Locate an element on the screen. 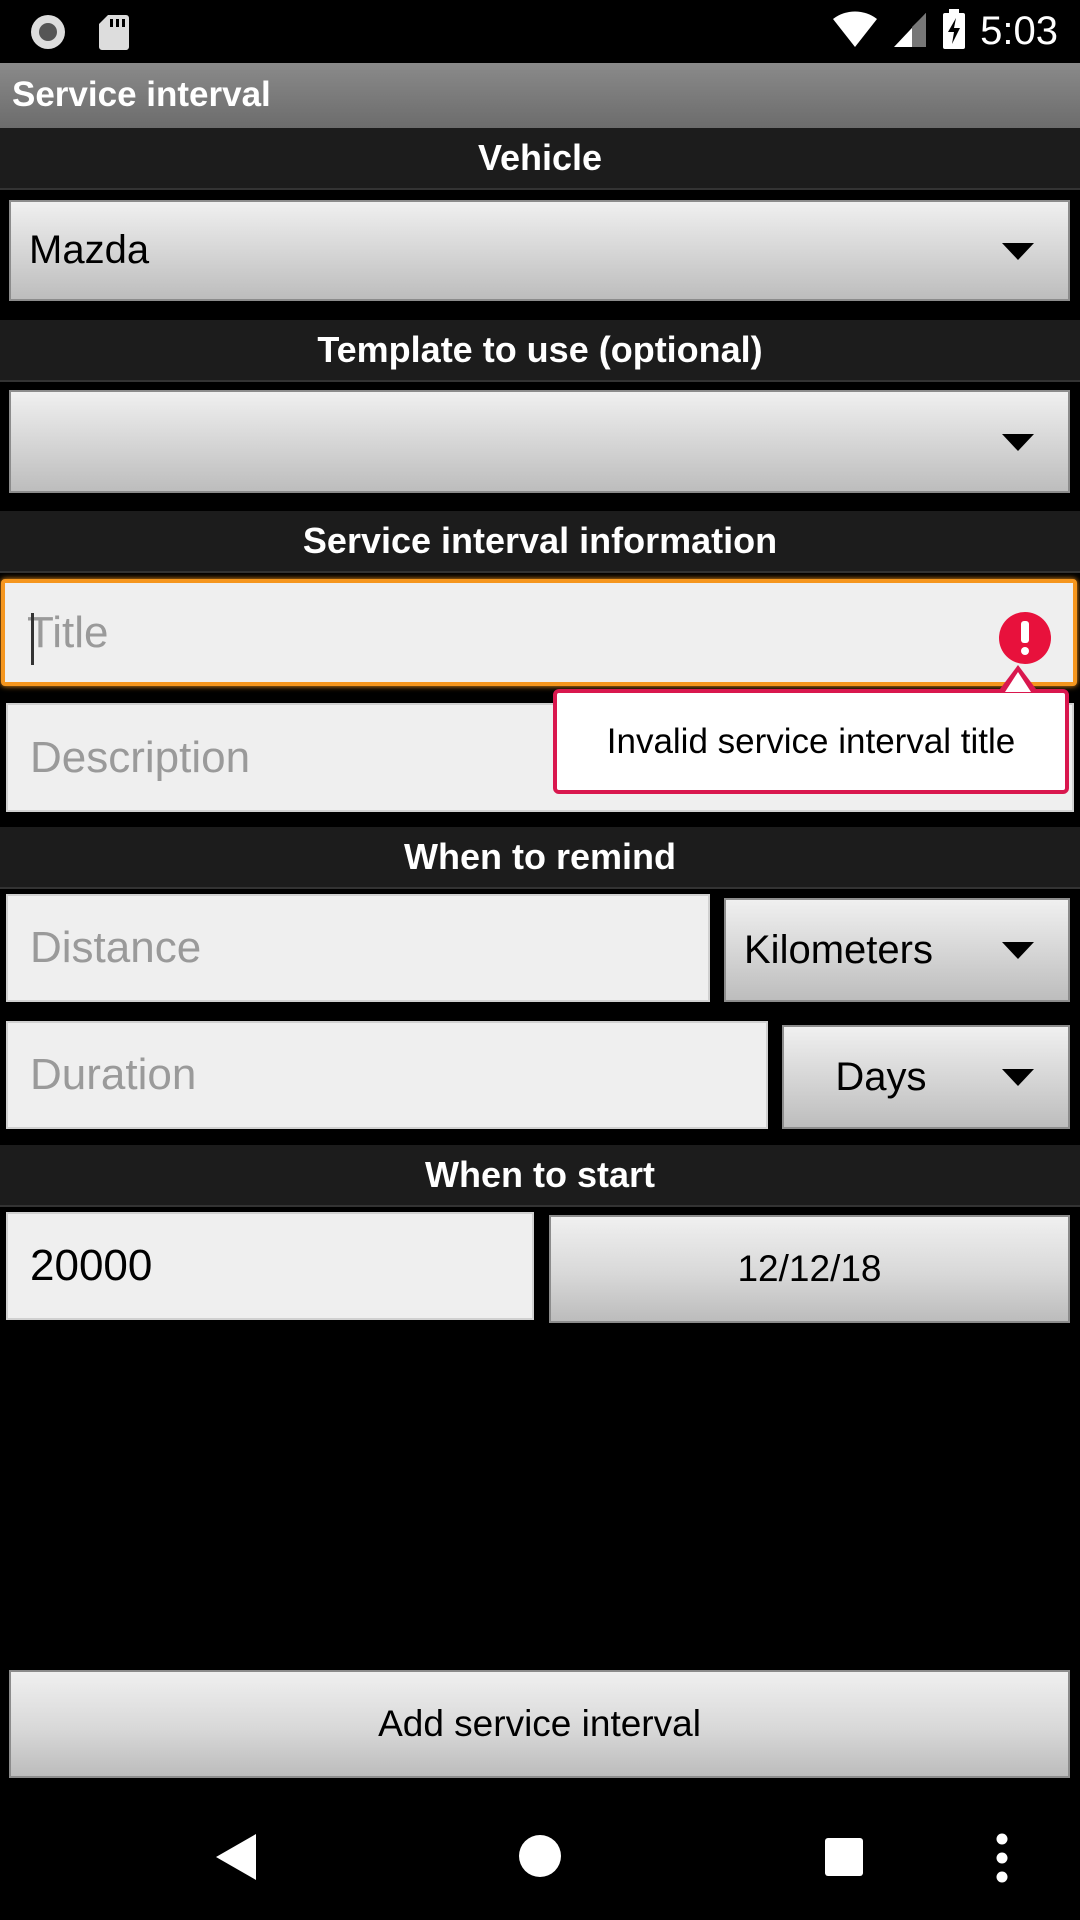 This screenshot has height=1920, width=1080. start-date-button: 12/12/18 is located at coordinates (809, 1269).